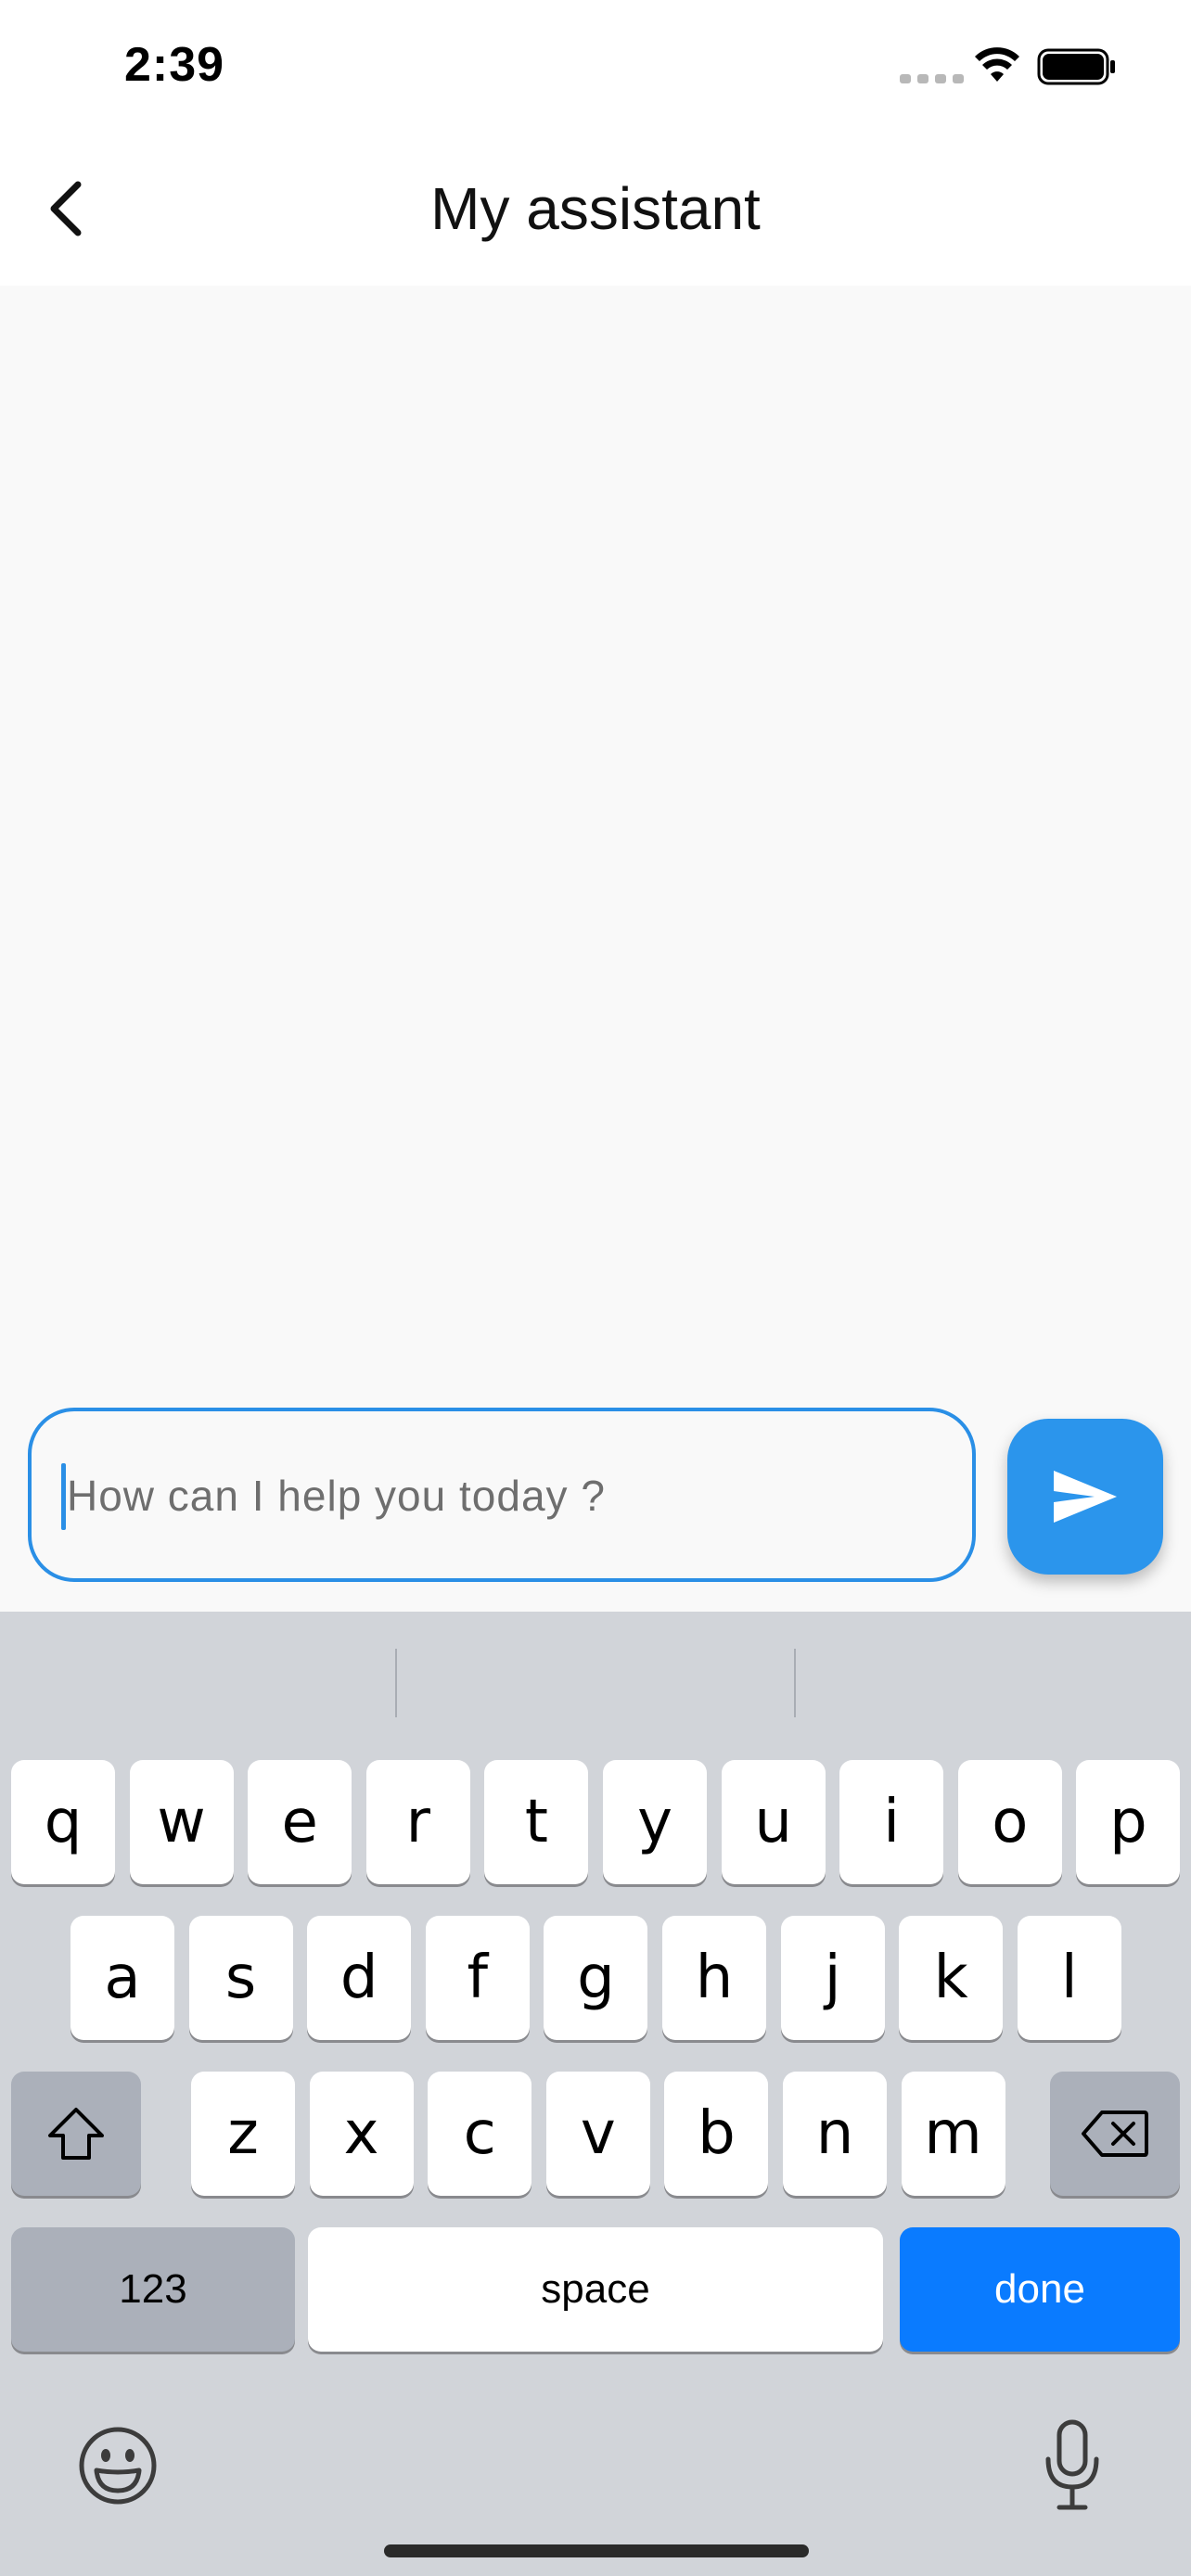  Describe the element at coordinates (174, 65) in the screenshot. I see `status-time: 2:39` at that location.